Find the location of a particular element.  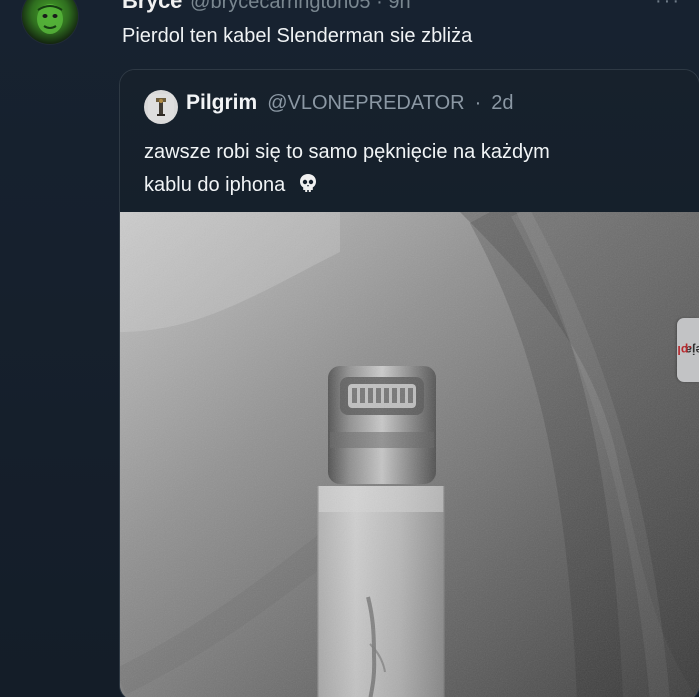

more-menu-icon: ··· is located at coordinates (668, 6).